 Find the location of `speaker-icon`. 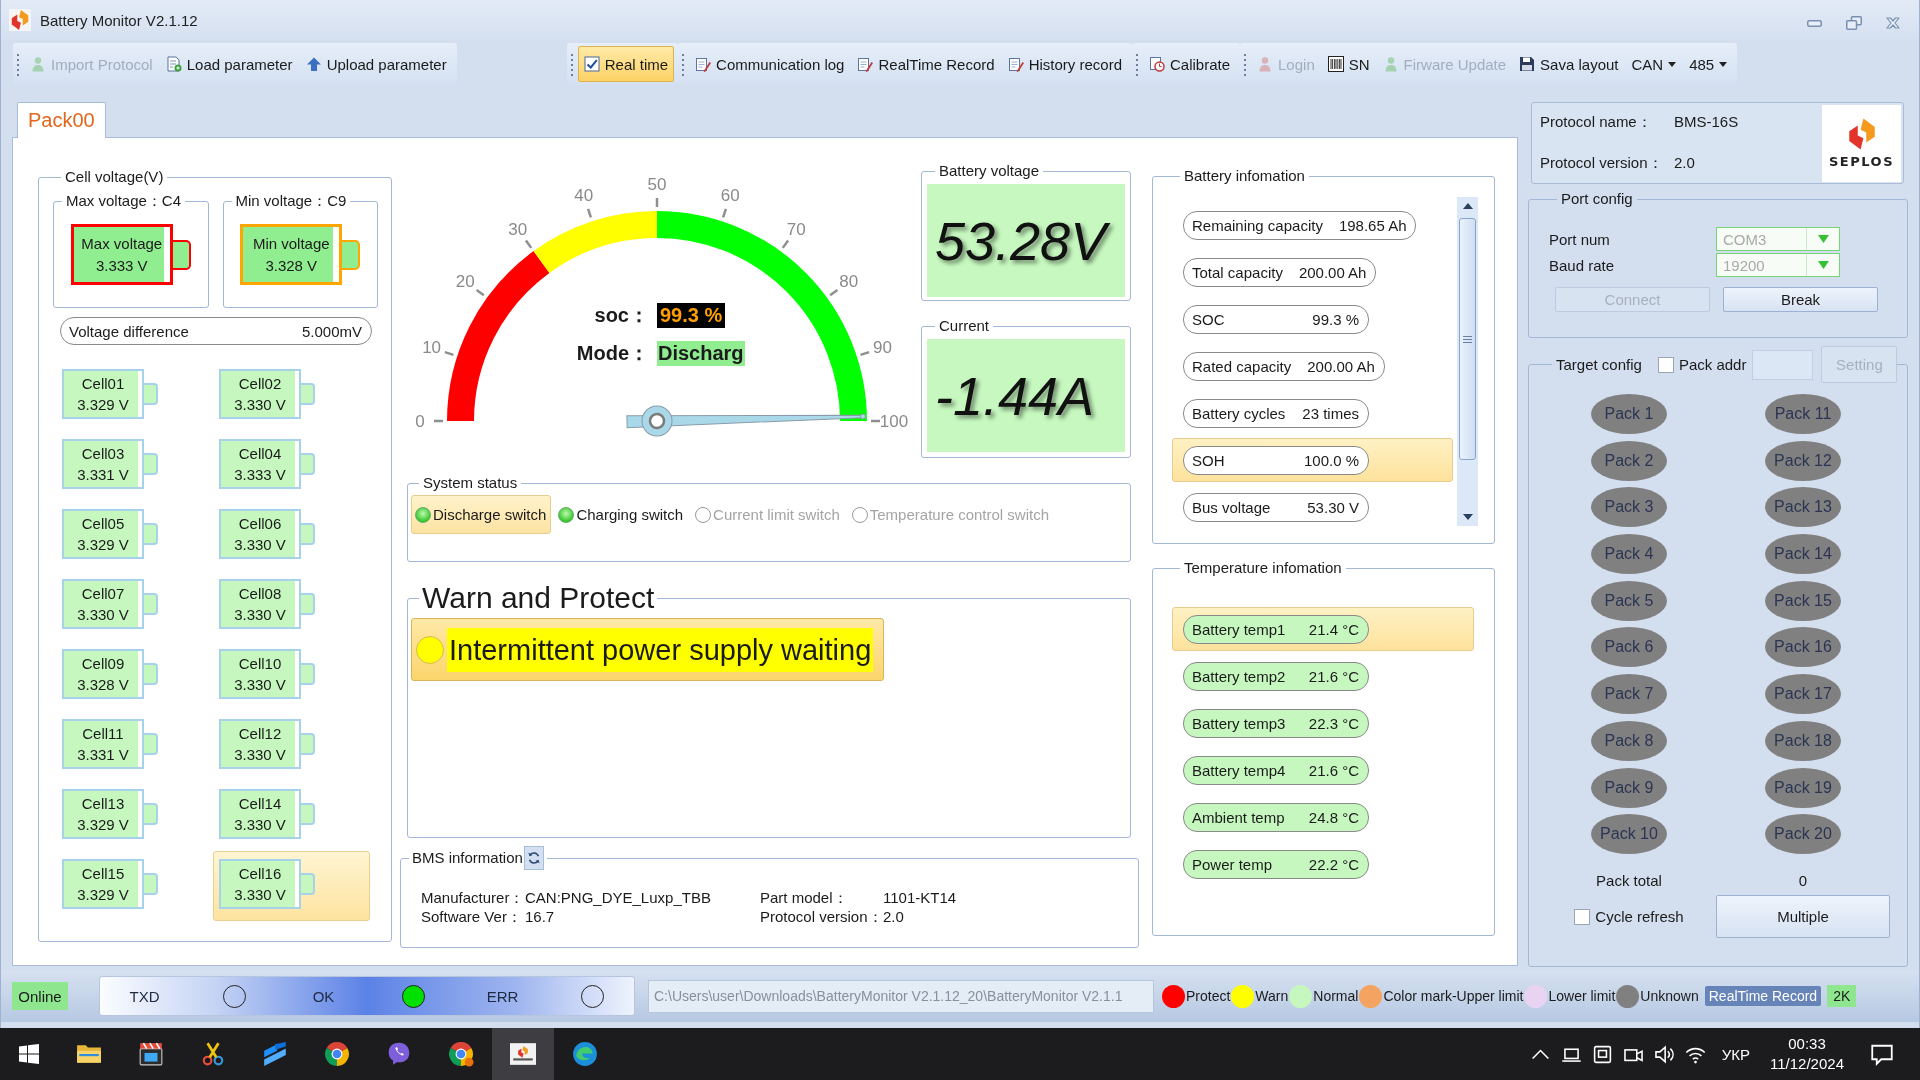

speaker-icon is located at coordinates (1664, 1054).